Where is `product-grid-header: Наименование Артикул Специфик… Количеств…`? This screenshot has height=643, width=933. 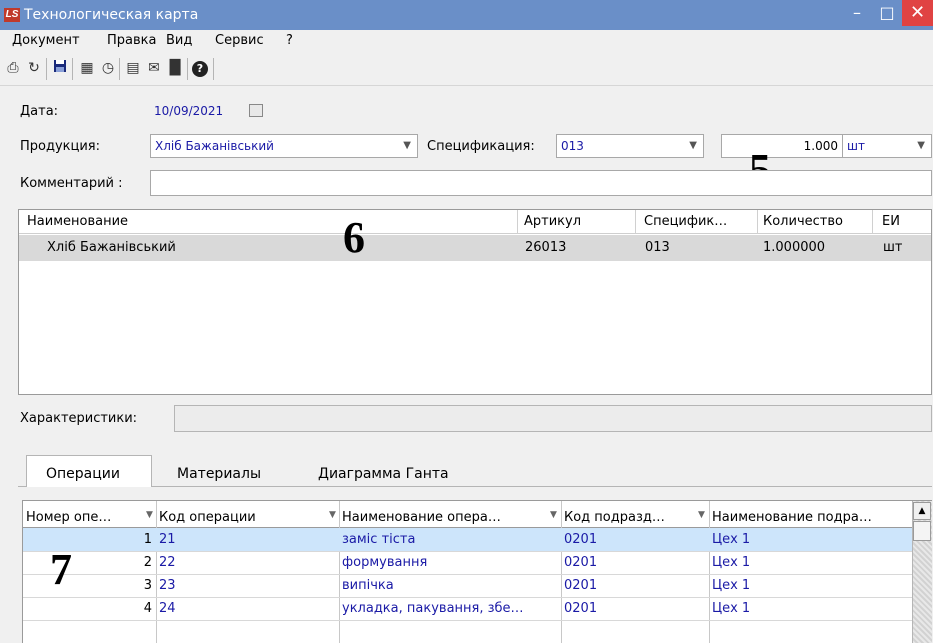 product-grid-header: Наименование Артикул Специфик… Количеств… is located at coordinates (475, 222).